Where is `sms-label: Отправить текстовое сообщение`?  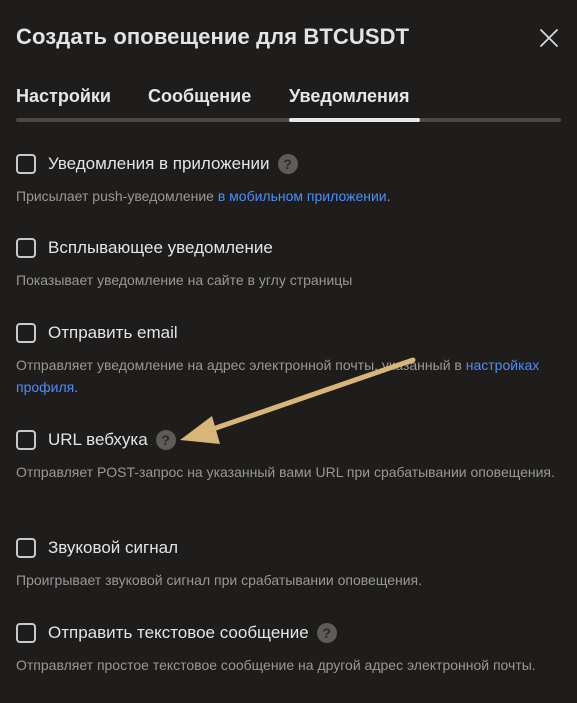 sms-label: Отправить текстовое сообщение is located at coordinates (178, 633).